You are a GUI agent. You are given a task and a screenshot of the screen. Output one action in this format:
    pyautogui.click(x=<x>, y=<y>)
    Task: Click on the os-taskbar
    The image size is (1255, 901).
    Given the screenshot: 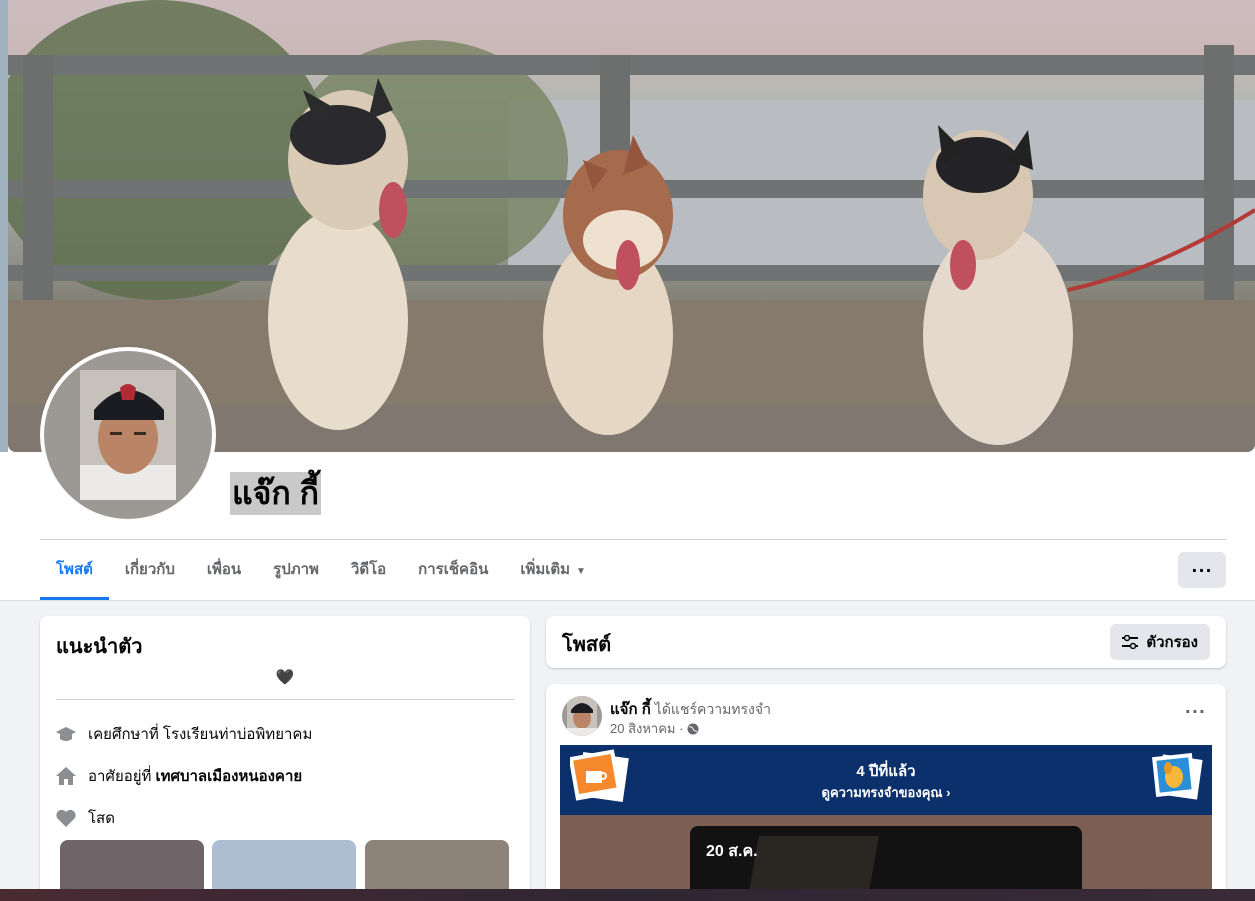 What is the action you would take?
    pyautogui.click(x=627, y=895)
    